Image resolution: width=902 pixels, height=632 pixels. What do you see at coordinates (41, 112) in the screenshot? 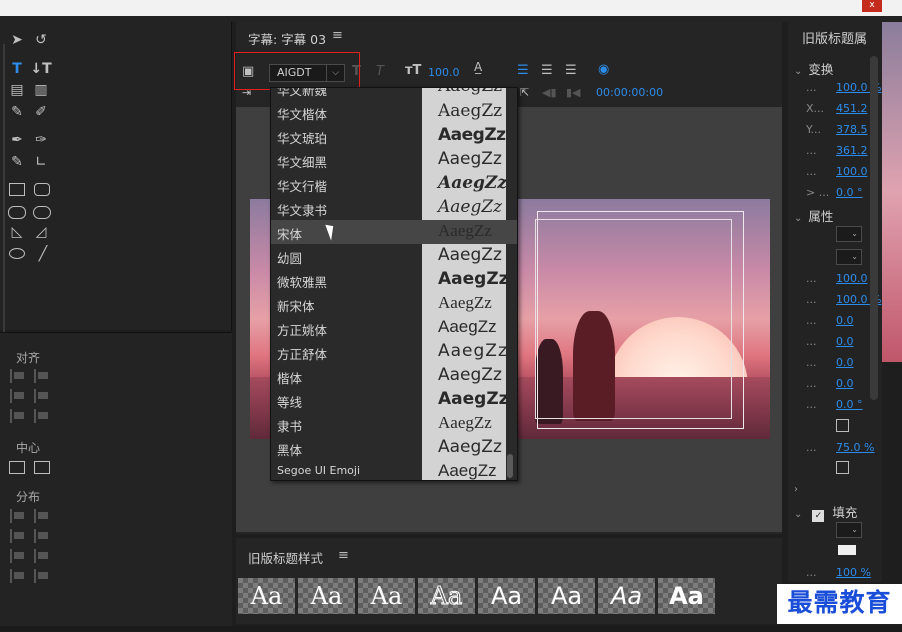
I see `vertical-path-type-tool-icon: ✐` at bounding box center [41, 112].